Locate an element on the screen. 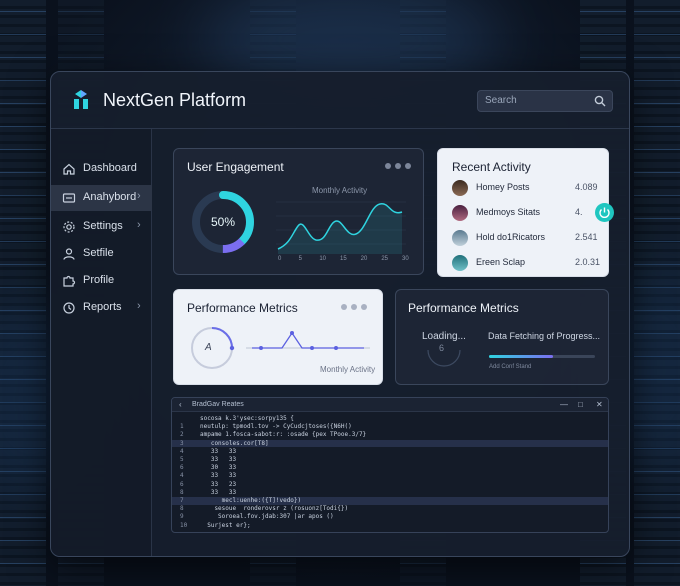 The image size is (680, 586). line-number: 8 is located at coordinates (182, 492).